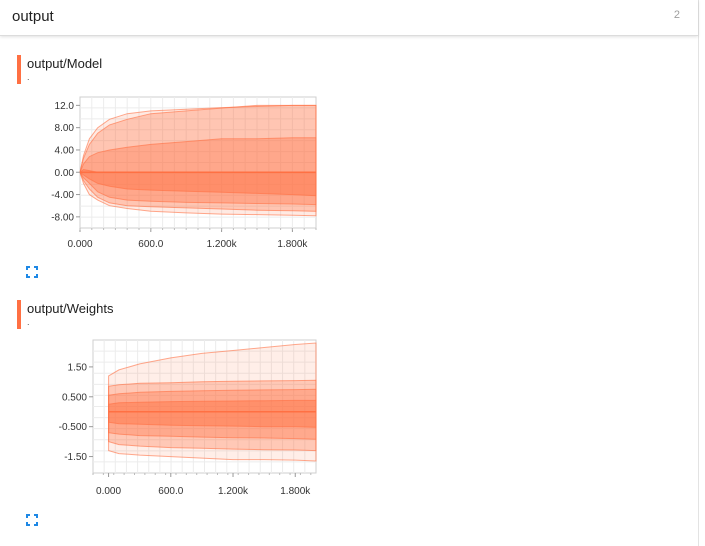 The height and width of the screenshot is (546, 705). What do you see at coordinates (73, 427) in the screenshot?
I see `y-tick-label: -0.500` at bounding box center [73, 427].